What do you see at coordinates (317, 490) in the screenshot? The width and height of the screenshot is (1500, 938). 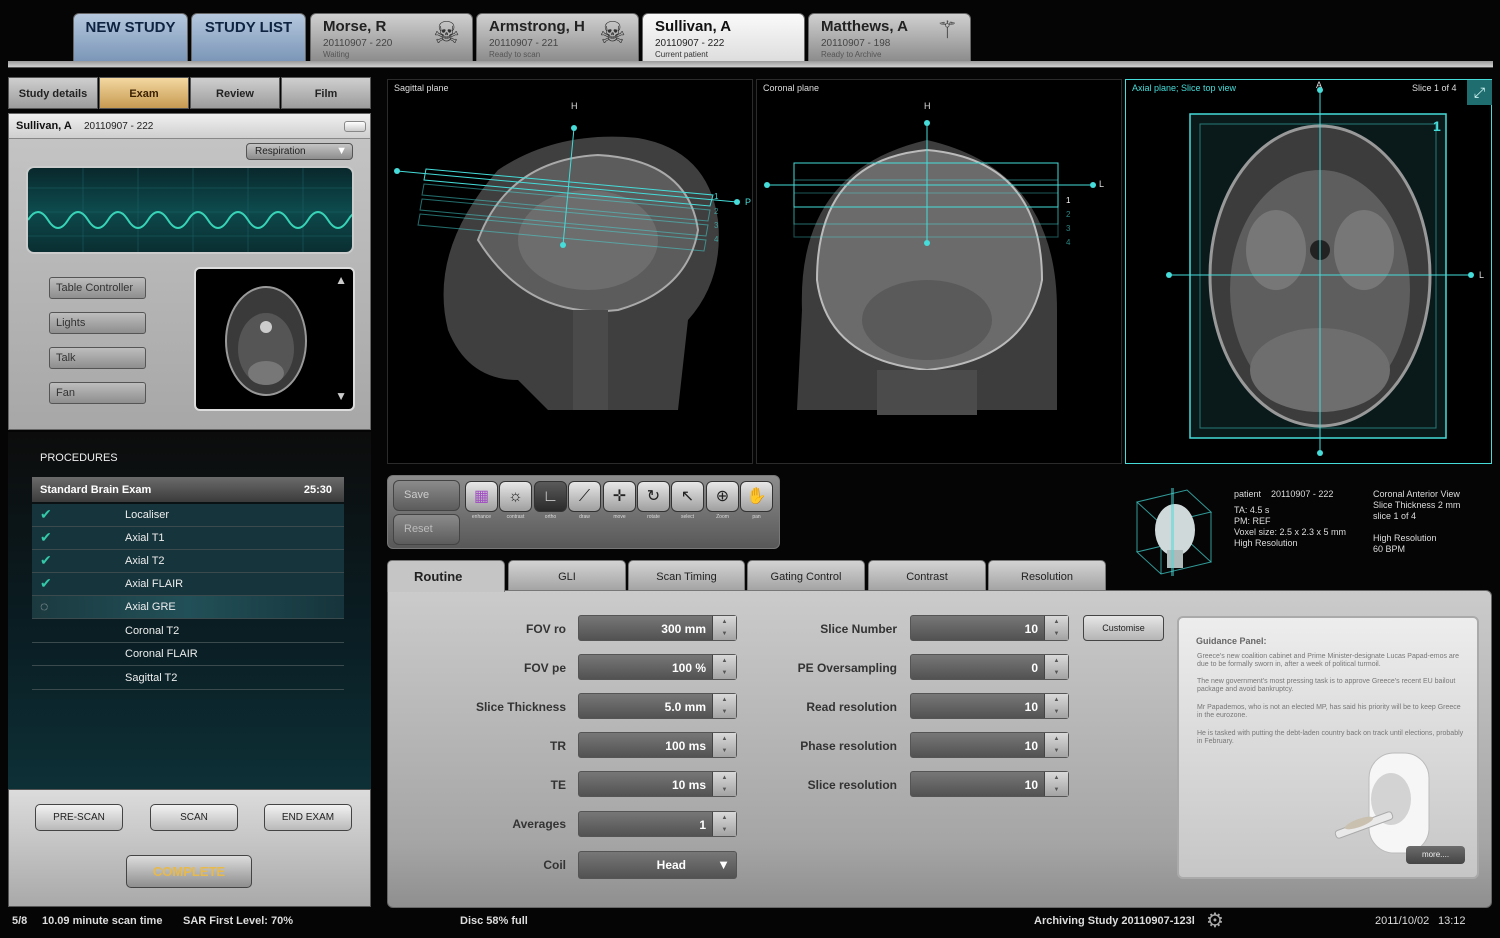 I see `exam-duration: 25:30` at bounding box center [317, 490].